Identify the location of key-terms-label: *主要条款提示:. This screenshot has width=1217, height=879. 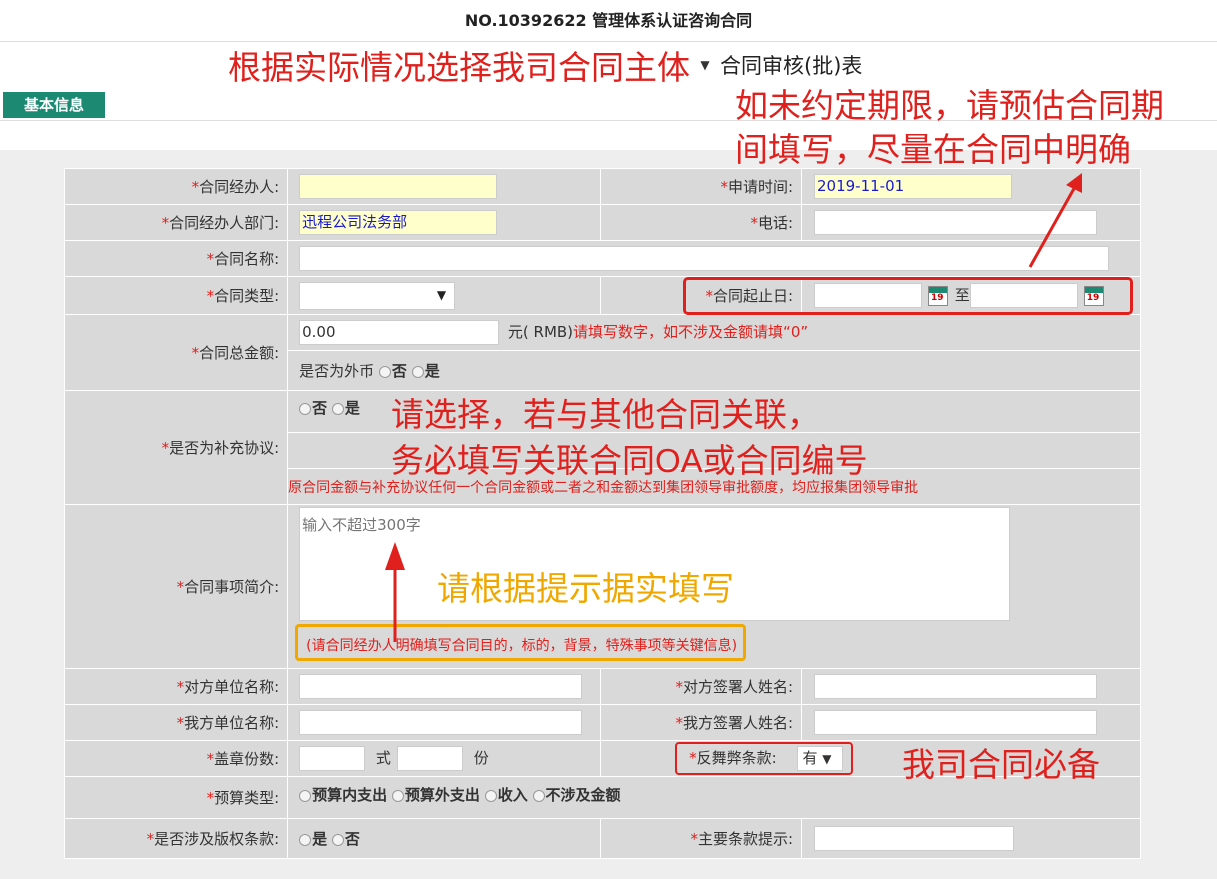
(701, 838).